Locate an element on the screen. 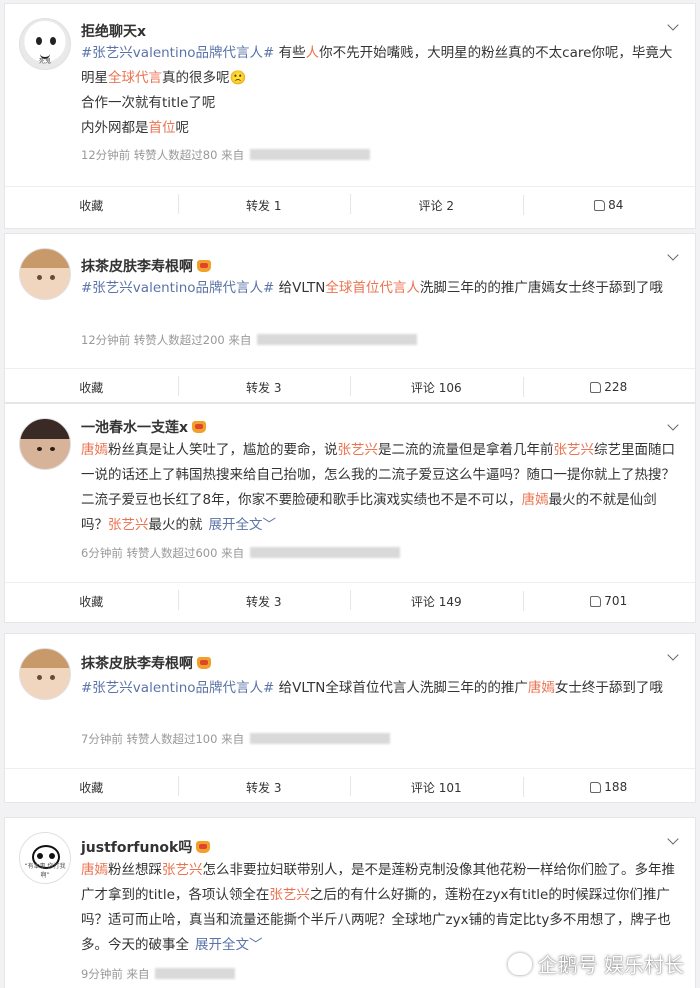 The width and height of the screenshot is (700, 988). text-segment: 内外网都是 is located at coordinates (115, 128).